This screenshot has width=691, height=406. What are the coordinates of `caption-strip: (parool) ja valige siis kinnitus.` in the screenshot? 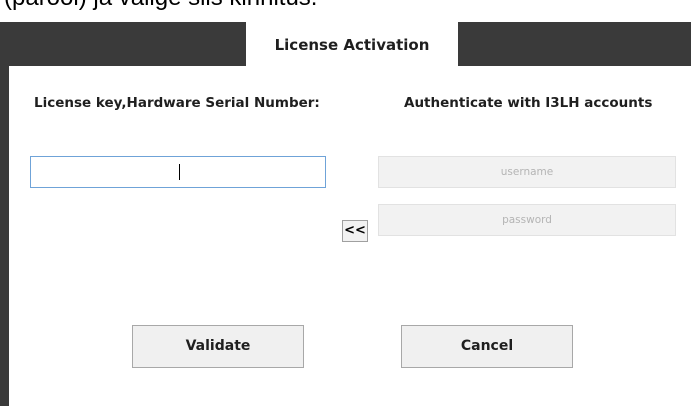 It's located at (345, 11).